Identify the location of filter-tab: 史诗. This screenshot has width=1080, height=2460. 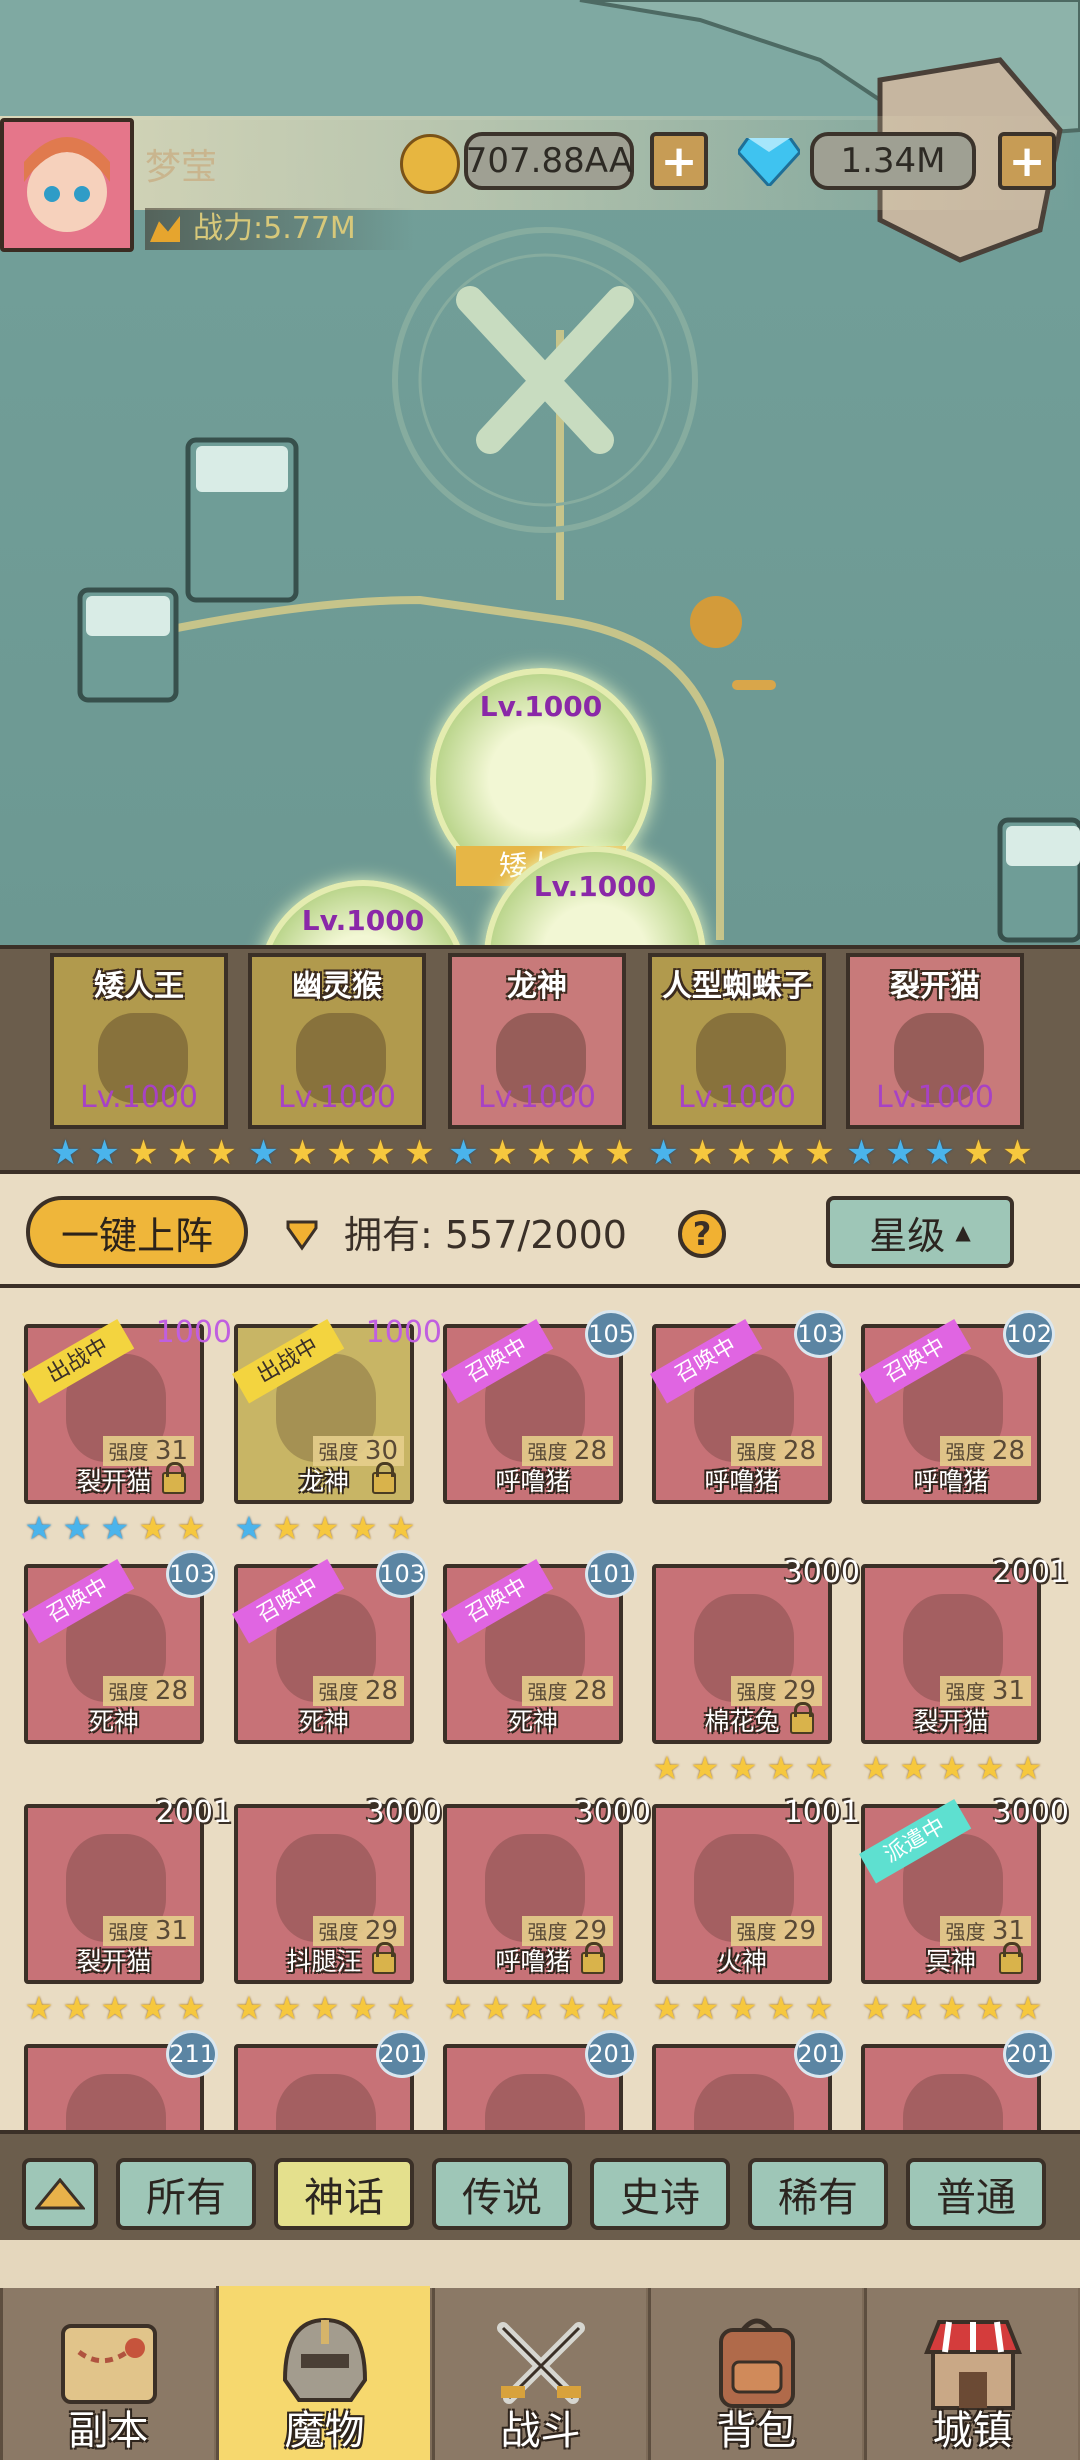
(660, 2194).